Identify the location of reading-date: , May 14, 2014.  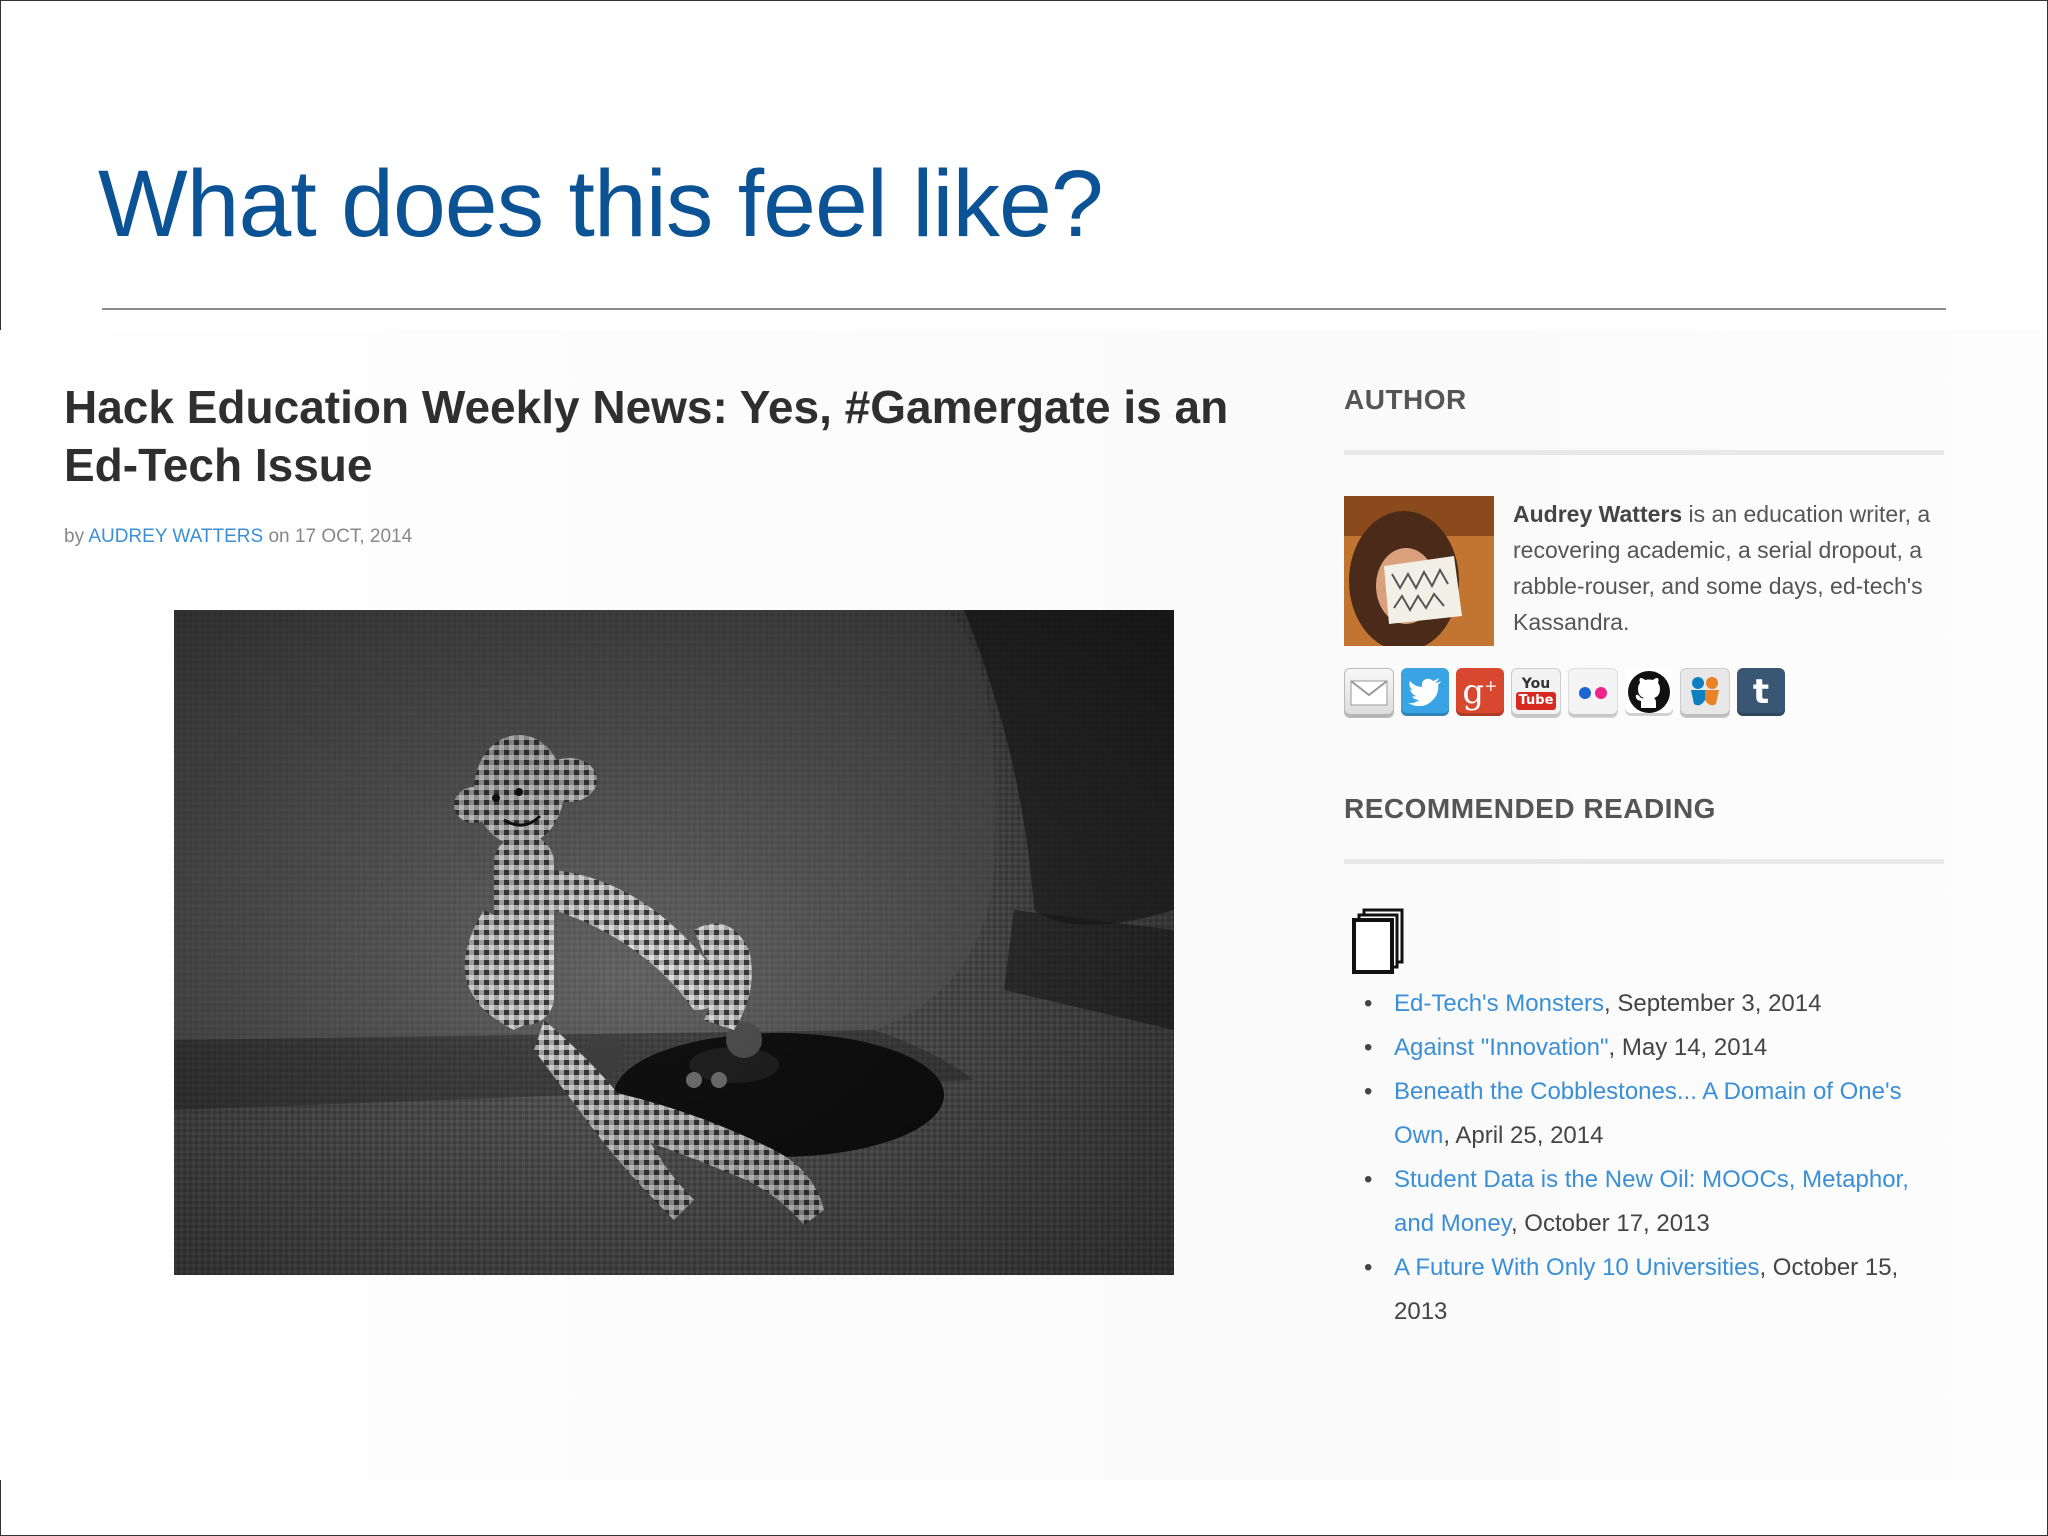
(1688, 1047).